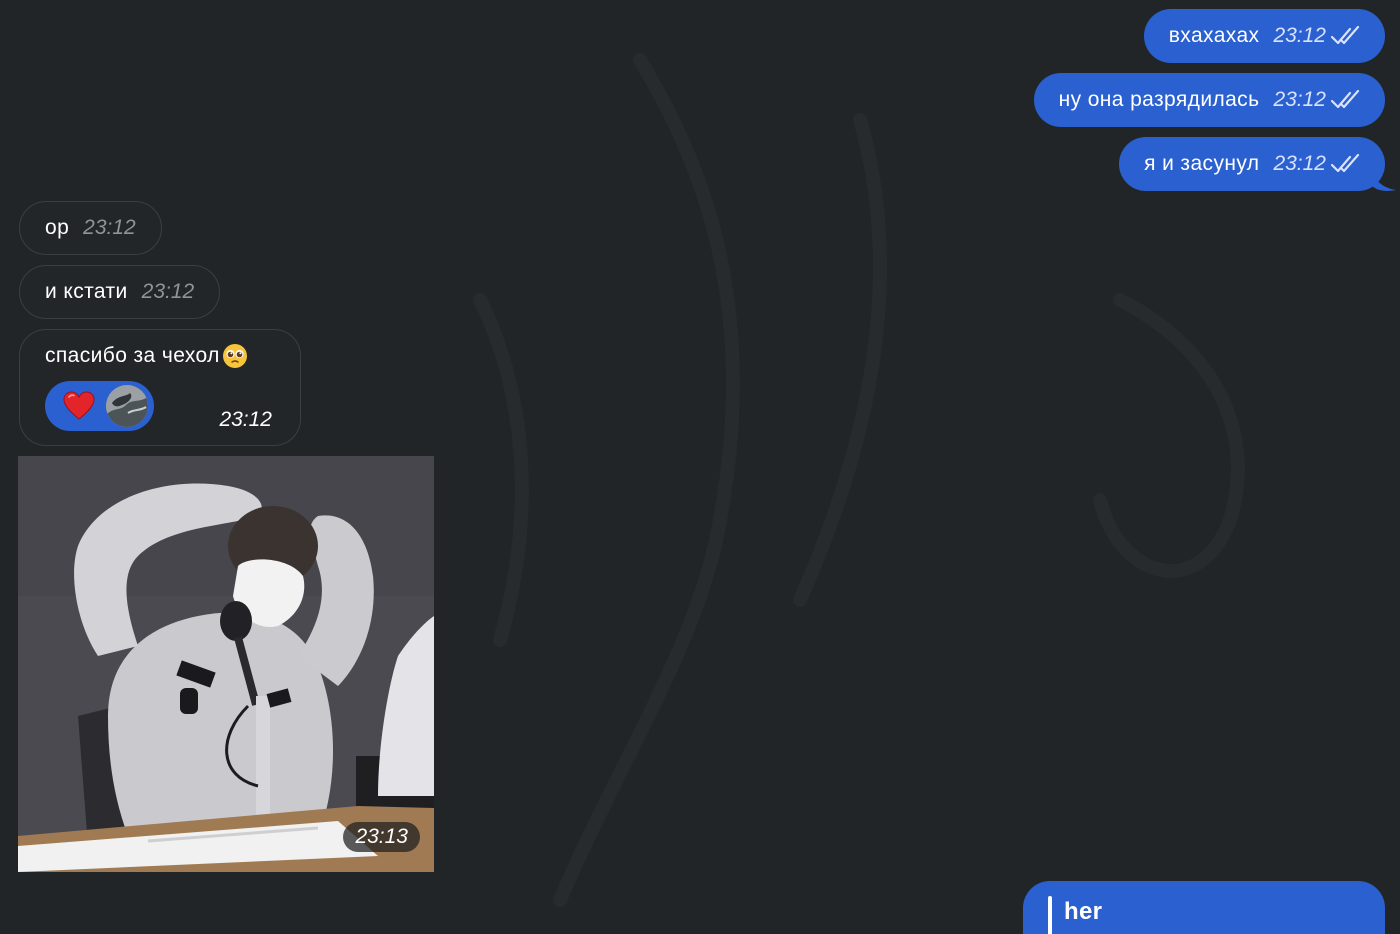 This screenshot has height=934, width=1400. I want to click on message-text: вхахахах, so click(1214, 35).